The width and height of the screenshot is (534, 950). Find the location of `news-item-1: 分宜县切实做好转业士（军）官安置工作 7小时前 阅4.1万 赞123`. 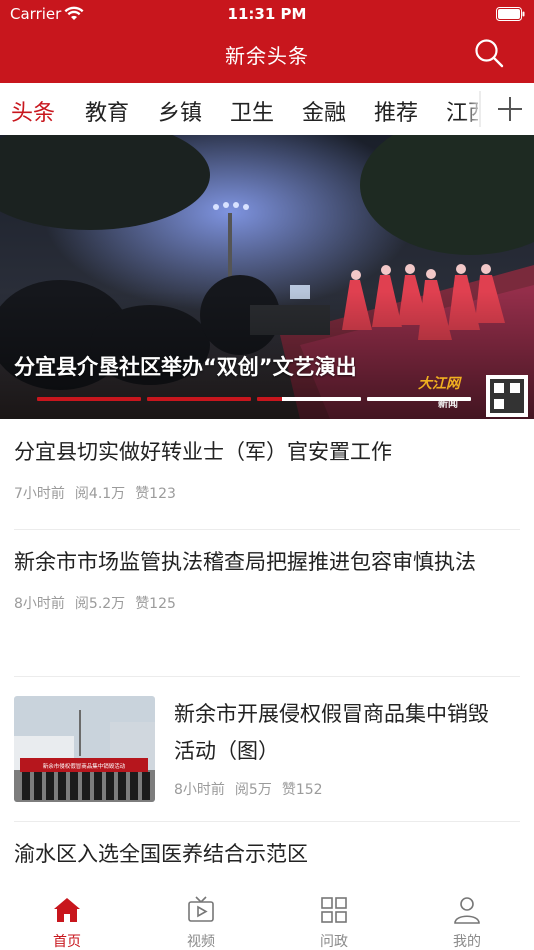

news-item-1: 分宜县切实做好转业士（军）官安置工作 7小时前 阅4.1万 赞123 is located at coordinates (267, 468).